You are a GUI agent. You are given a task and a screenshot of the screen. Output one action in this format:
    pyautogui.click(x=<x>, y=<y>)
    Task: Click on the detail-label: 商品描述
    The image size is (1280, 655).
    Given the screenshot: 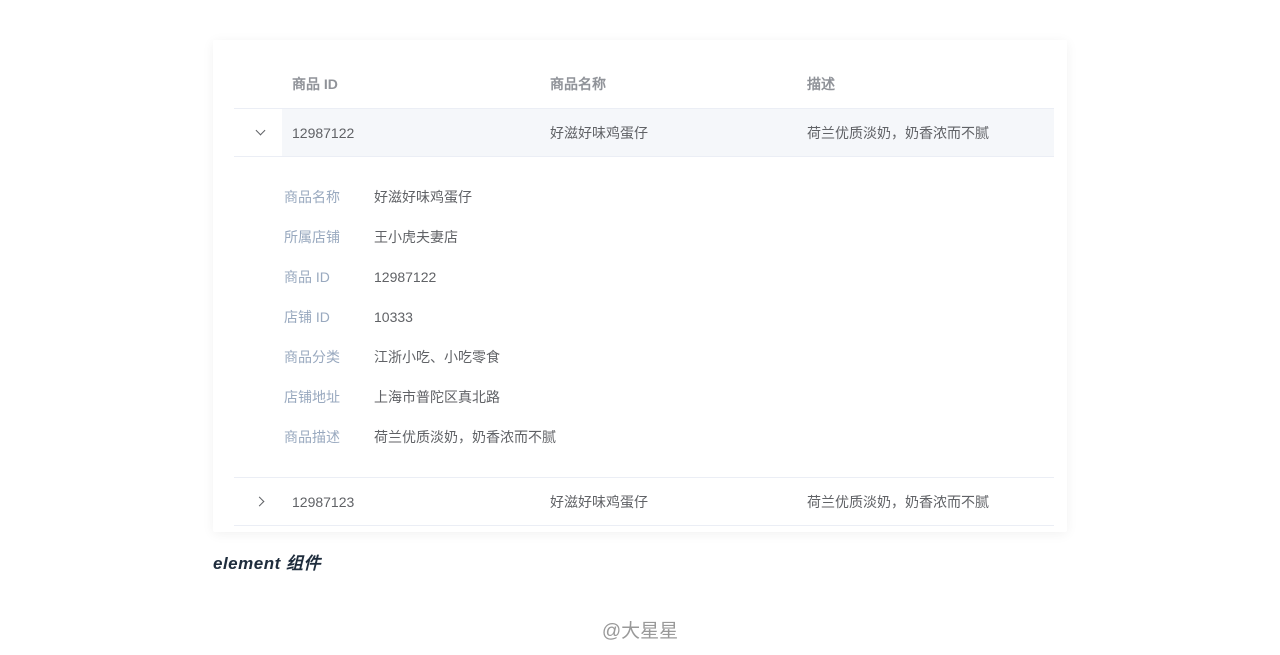 What is the action you would take?
    pyautogui.click(x=312, y=437)
    